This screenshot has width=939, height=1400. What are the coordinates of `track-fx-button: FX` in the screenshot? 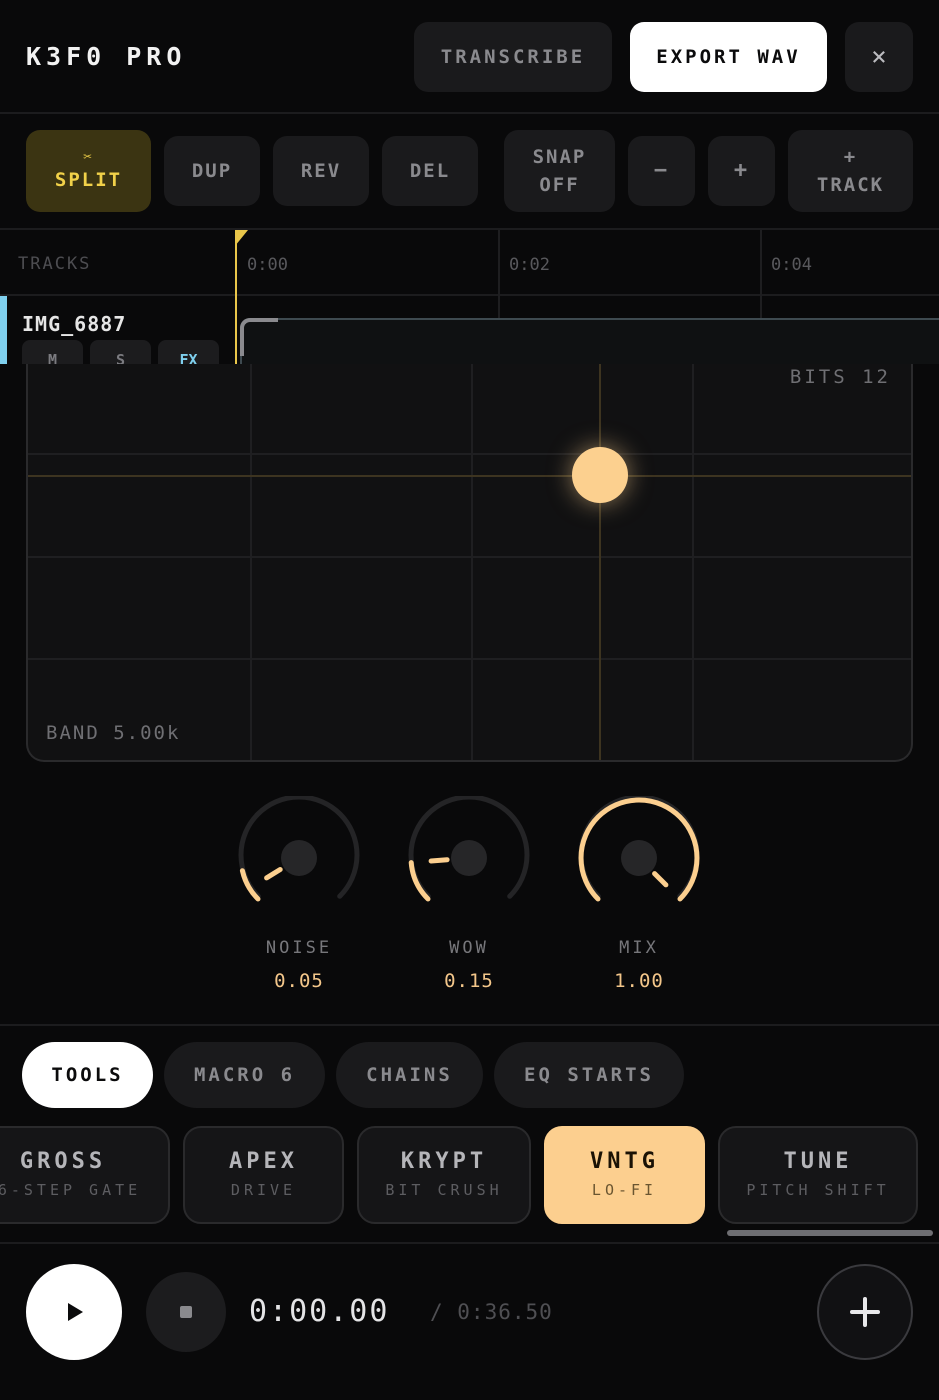 It's located at (188, 352).